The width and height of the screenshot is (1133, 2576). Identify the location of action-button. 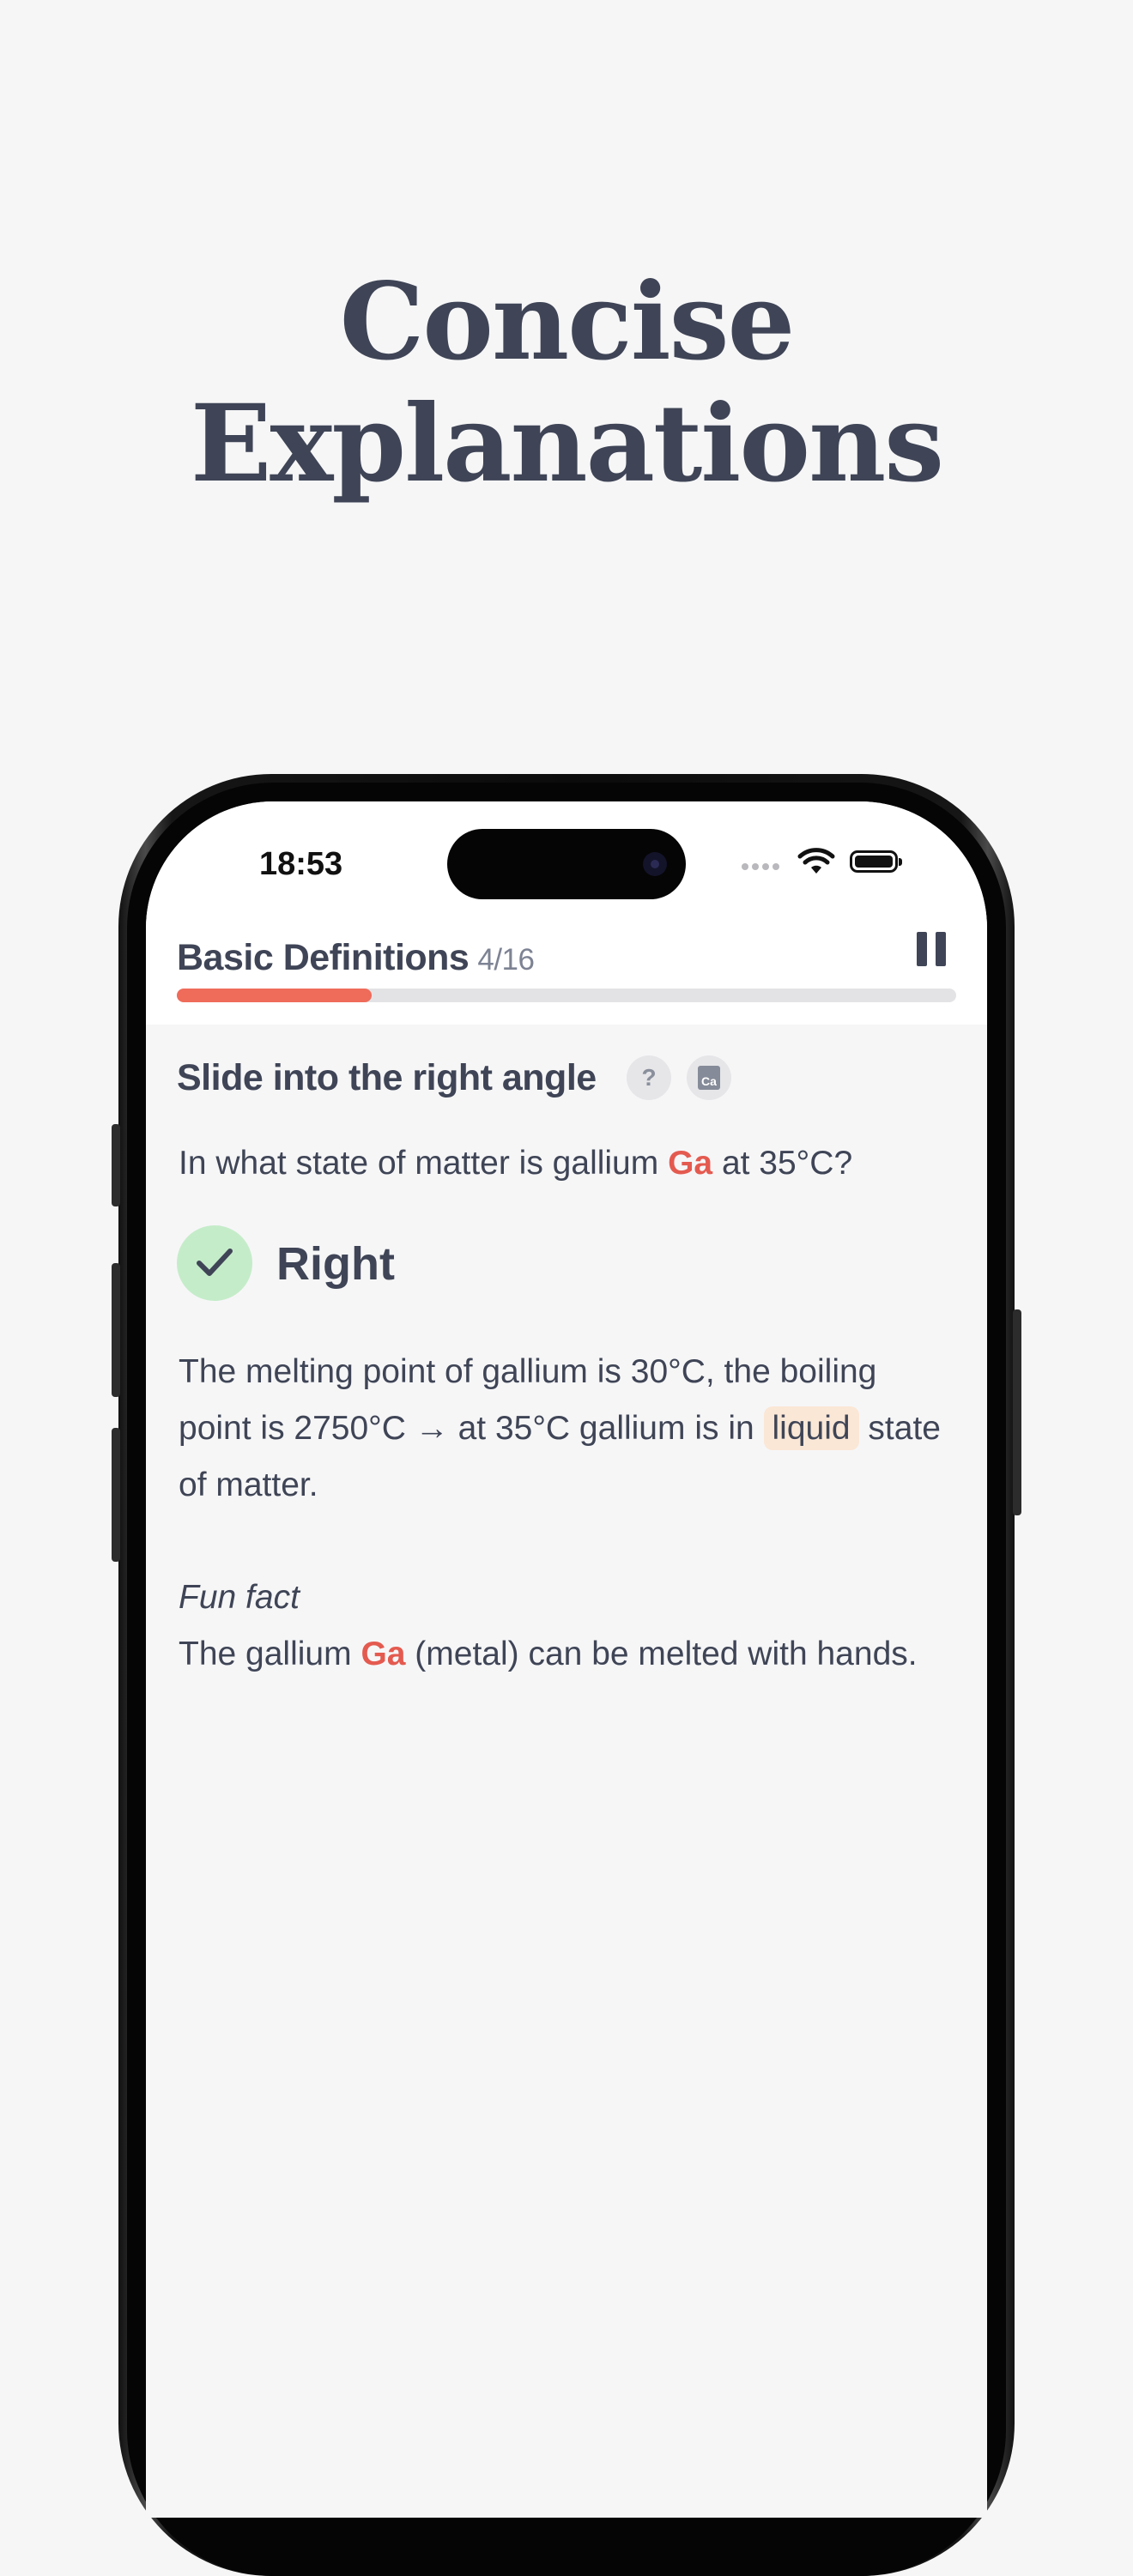
(116, 1165).